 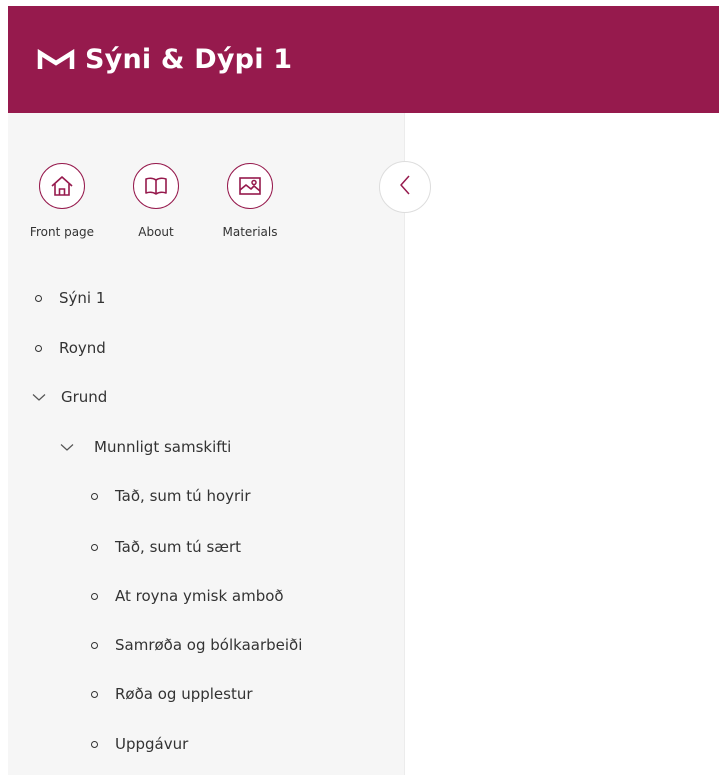 What do you see at coordinates (156, 232) in the screenshot?
I see `quicklink-label: About` at bounding box center [156, 232].